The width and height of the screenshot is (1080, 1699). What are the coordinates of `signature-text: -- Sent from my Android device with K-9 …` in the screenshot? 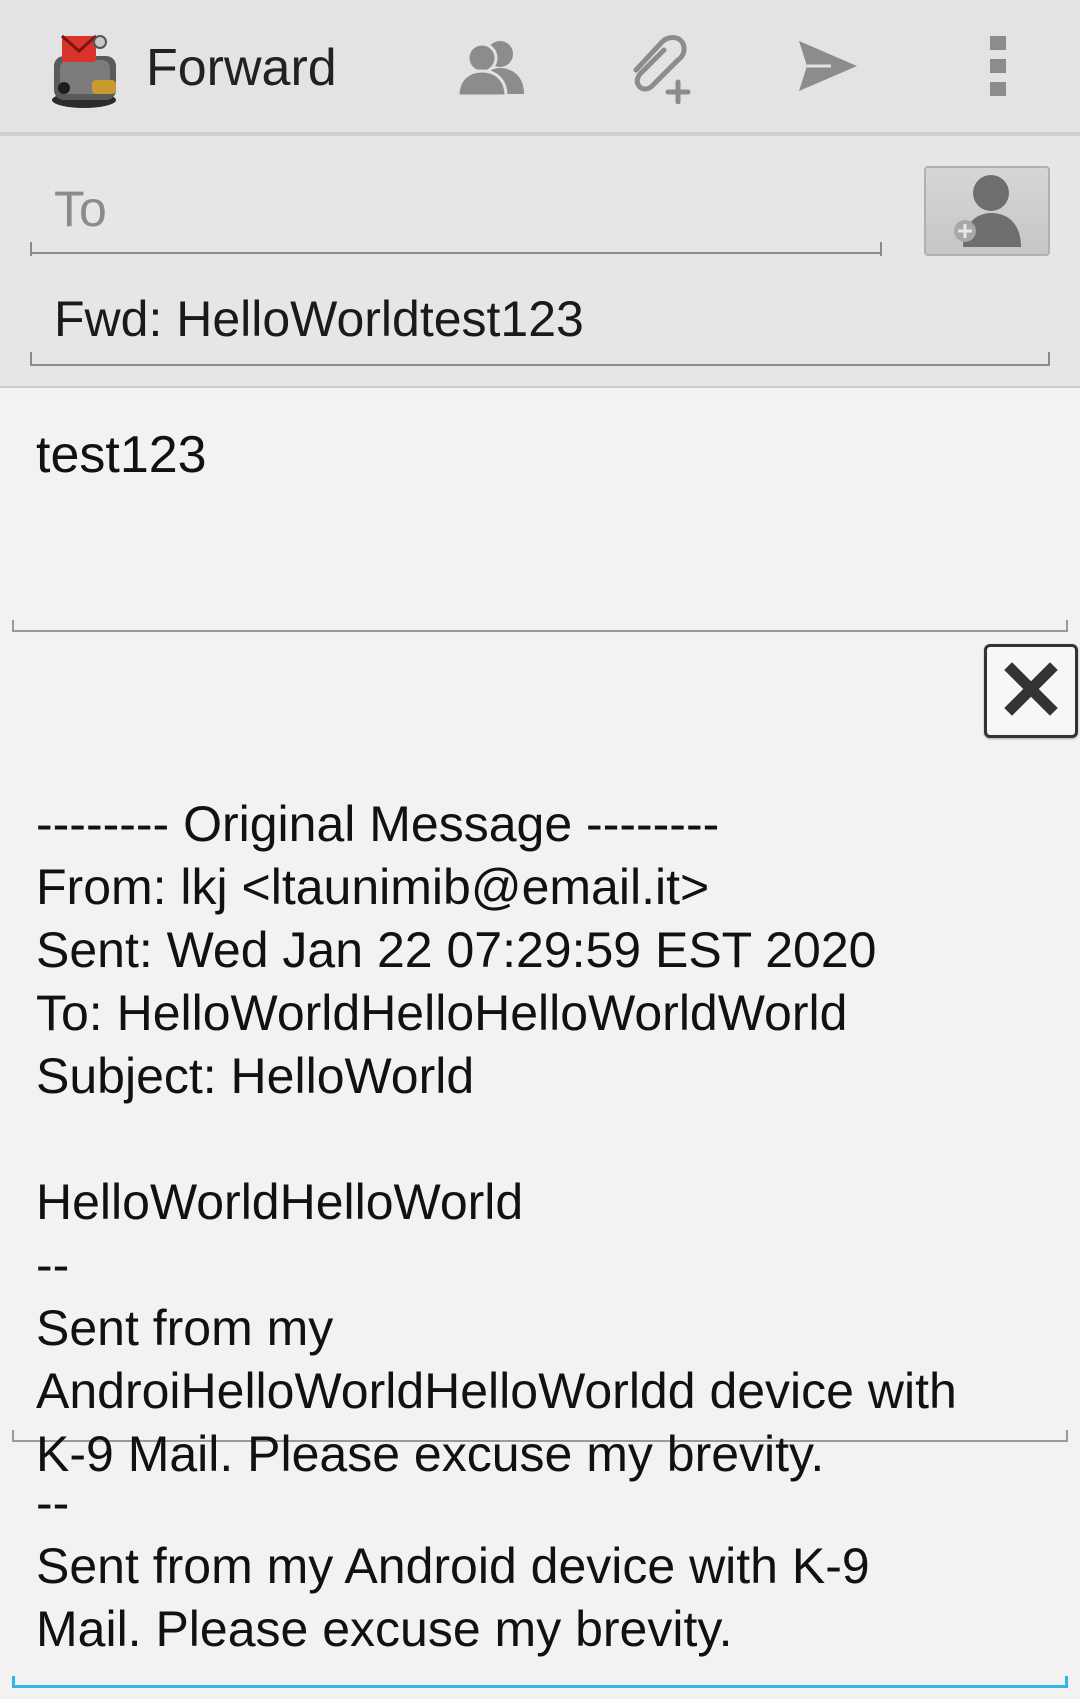 It's located at (541, 1566).